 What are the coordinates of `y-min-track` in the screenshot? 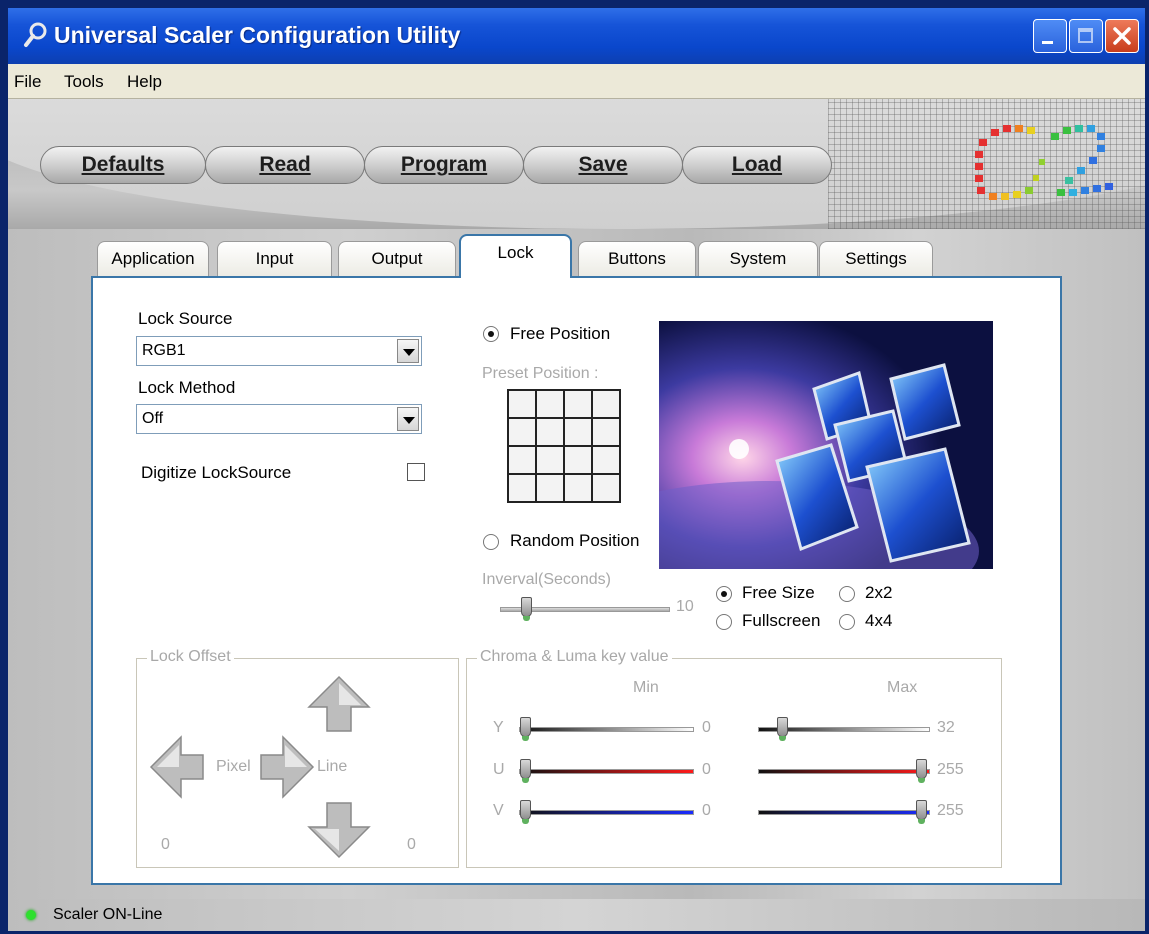 It's located at (606, 729).